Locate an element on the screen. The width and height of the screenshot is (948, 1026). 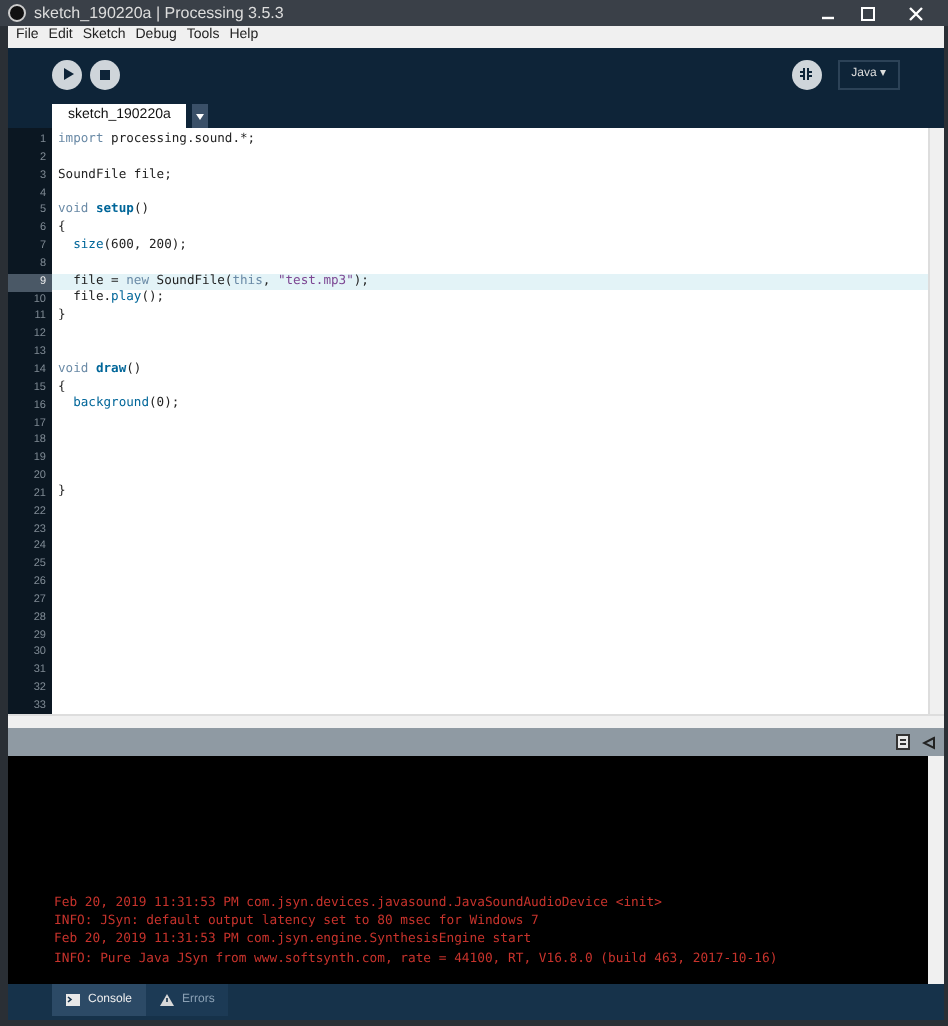
stop-icon is located at coordinates (105, 74).